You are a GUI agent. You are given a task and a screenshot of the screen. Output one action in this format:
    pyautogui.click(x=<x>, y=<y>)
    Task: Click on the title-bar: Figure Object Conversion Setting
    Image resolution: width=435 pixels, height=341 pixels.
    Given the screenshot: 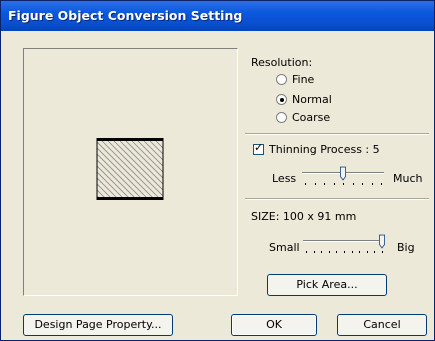 What is the action you would take?
    pyautogui.click(x=217, y=16)
    